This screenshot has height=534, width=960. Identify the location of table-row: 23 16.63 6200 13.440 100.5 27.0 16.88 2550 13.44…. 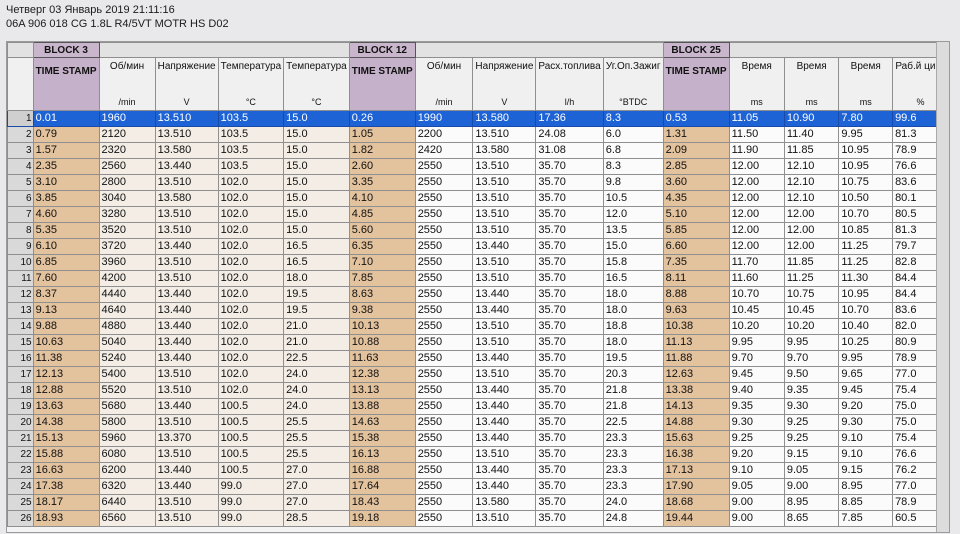
(478, 470).